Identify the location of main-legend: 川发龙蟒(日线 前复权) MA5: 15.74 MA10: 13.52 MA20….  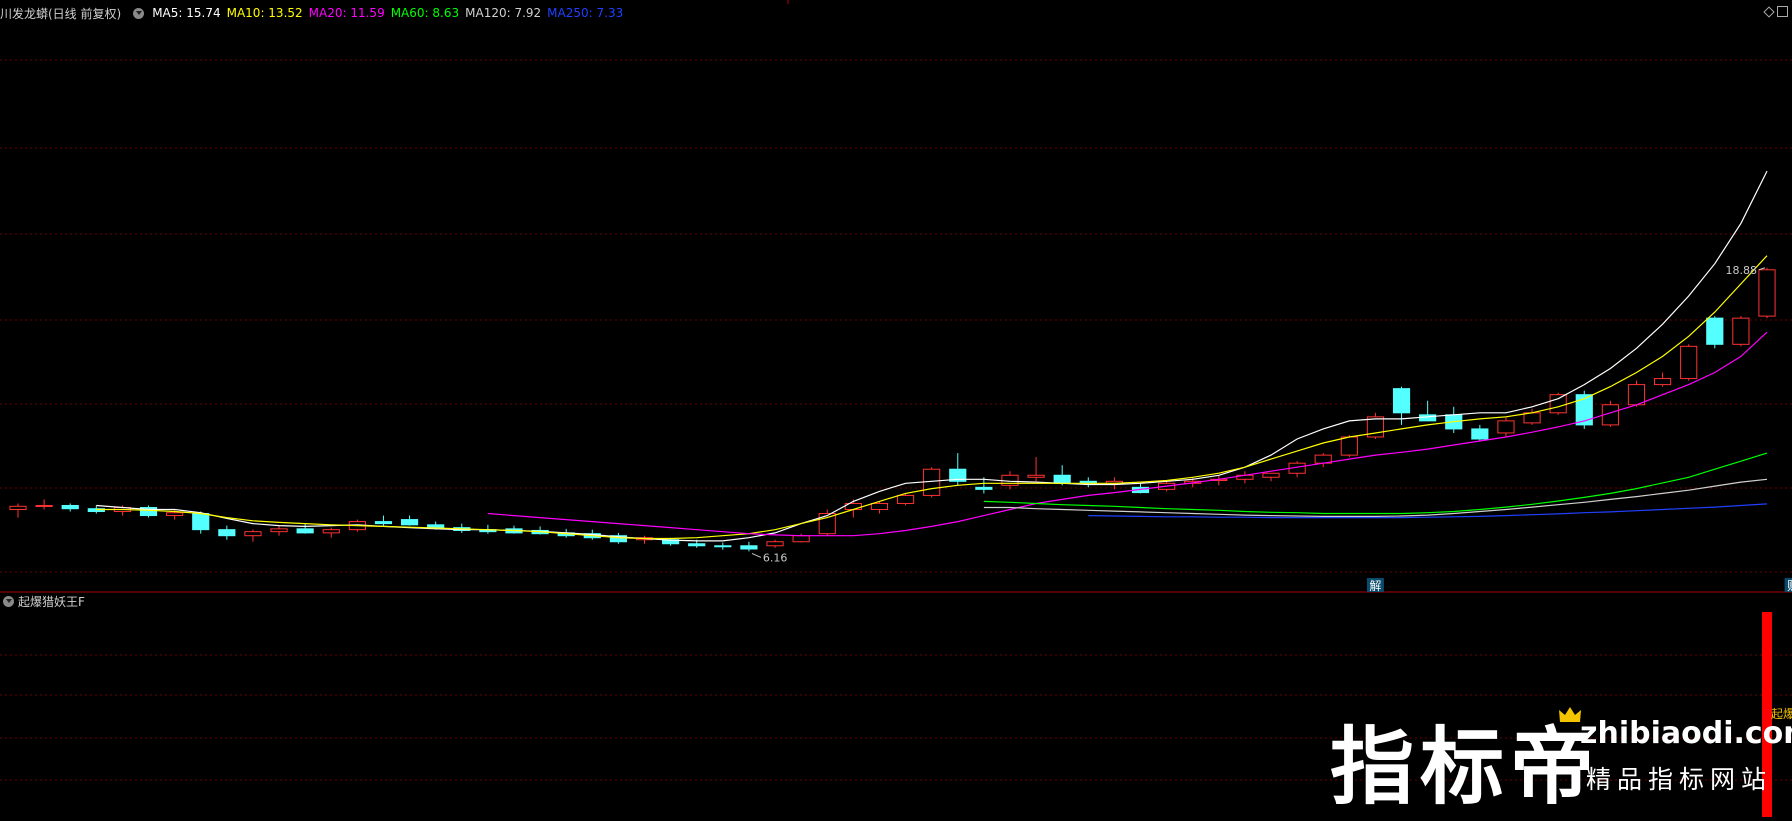
(311, 13).